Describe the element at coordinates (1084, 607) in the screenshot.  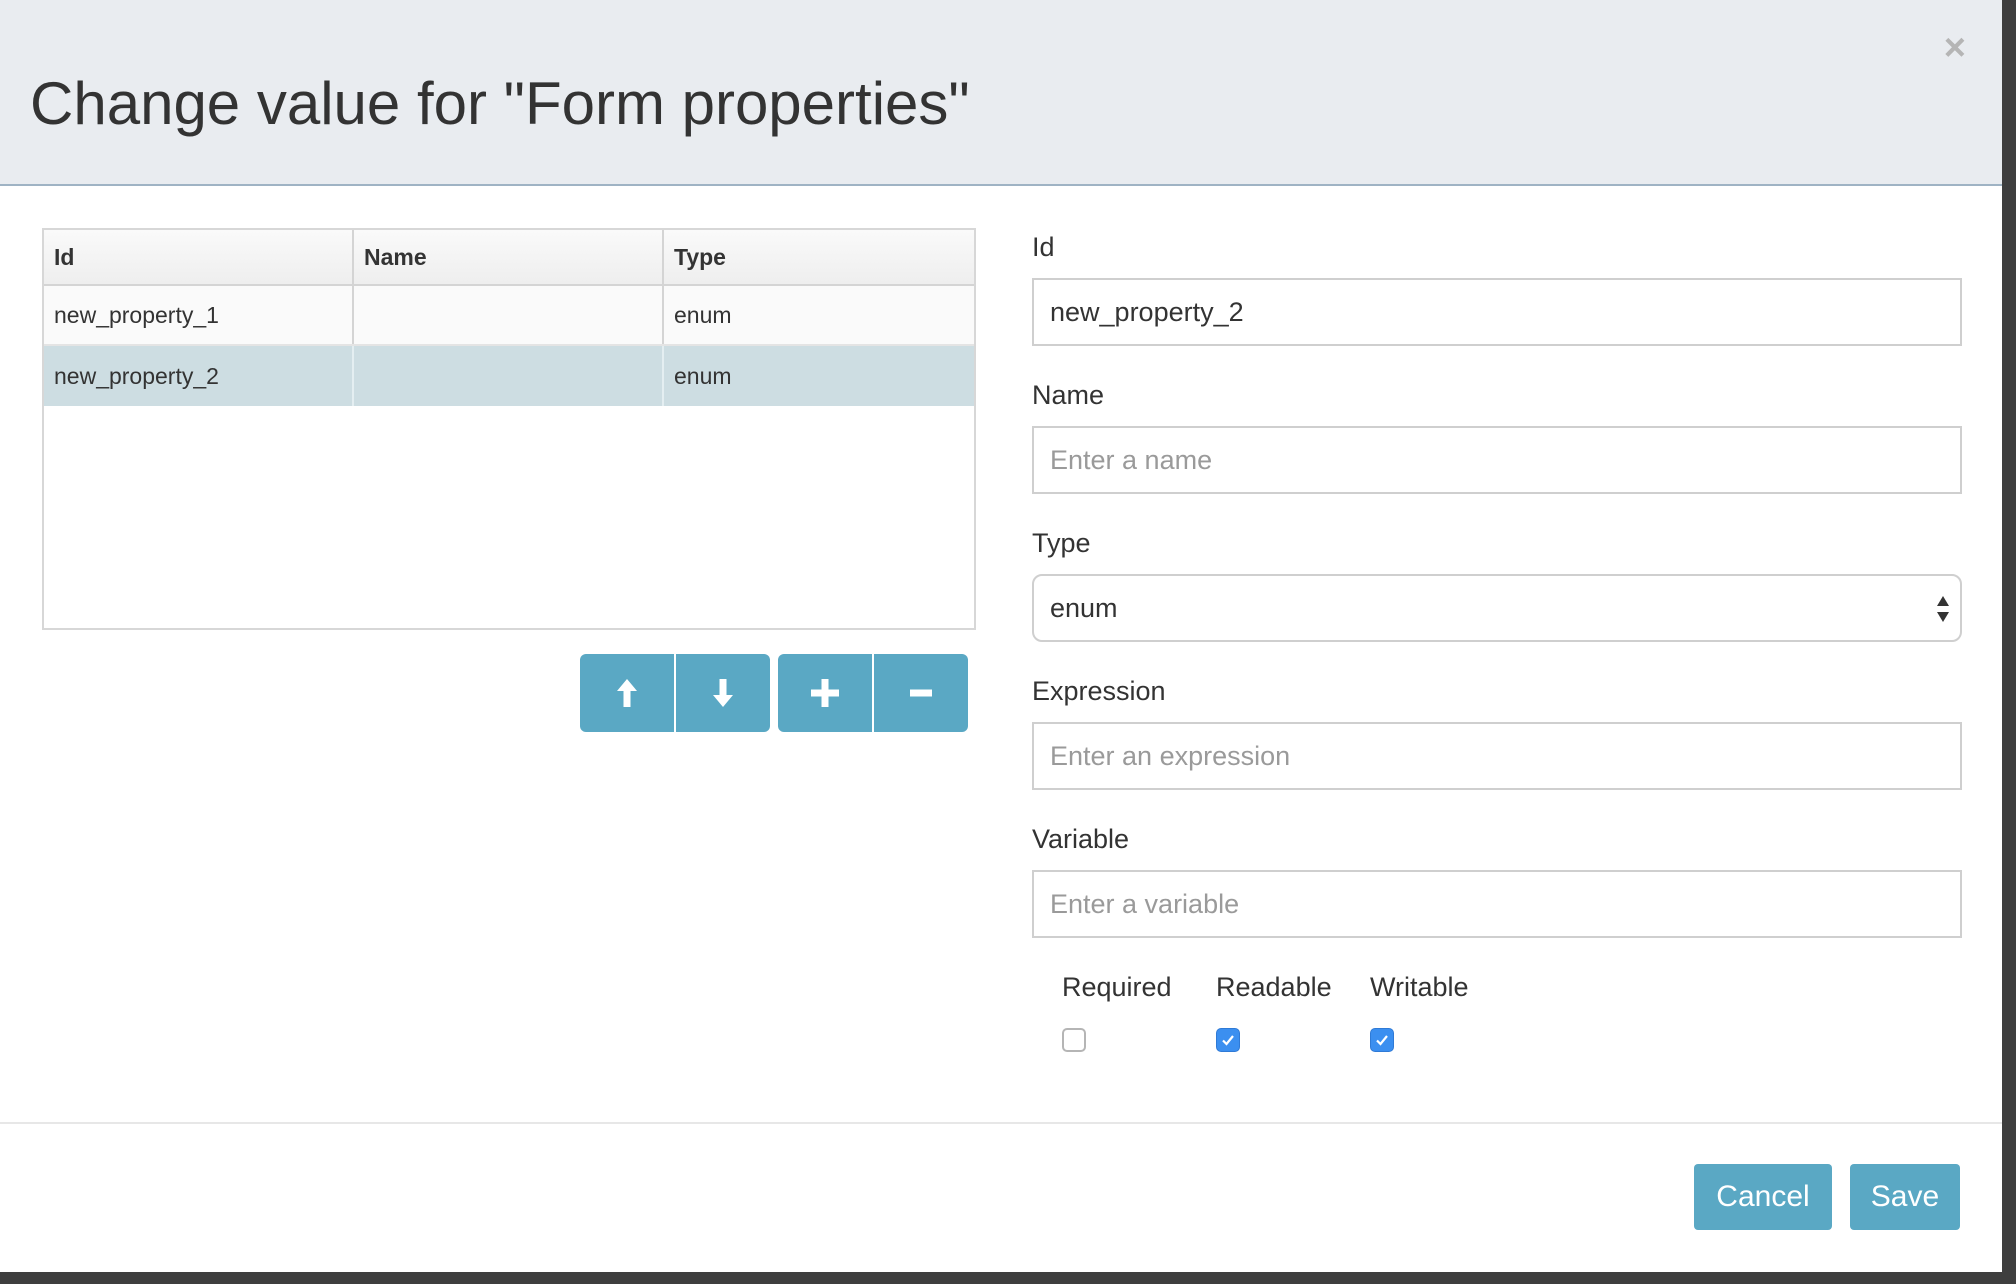
I see `type-select-value: enum` at that location.